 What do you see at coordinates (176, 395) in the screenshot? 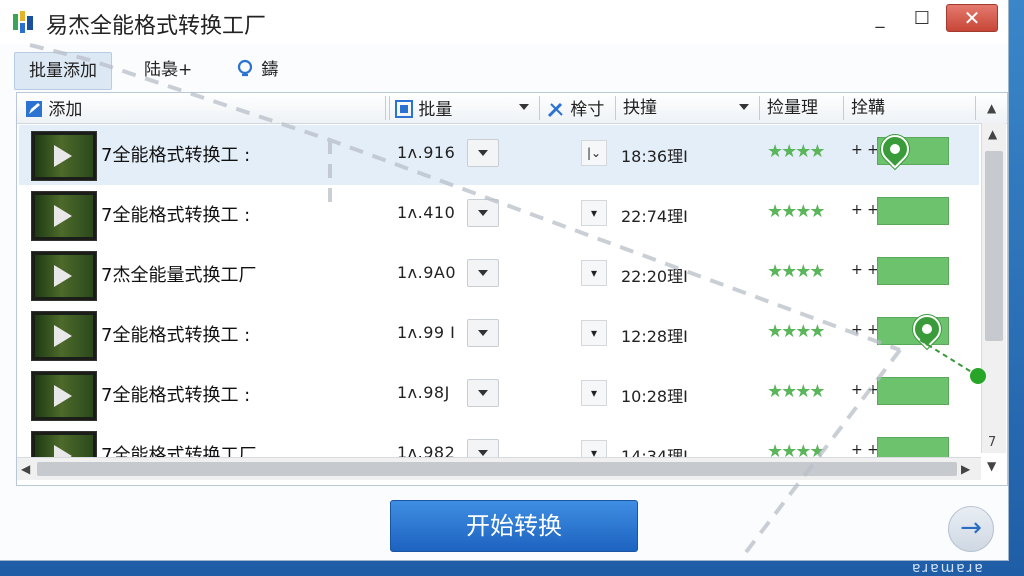
I see `file-name: 7全能格式转换工 :` at bounding box center [176, 395].